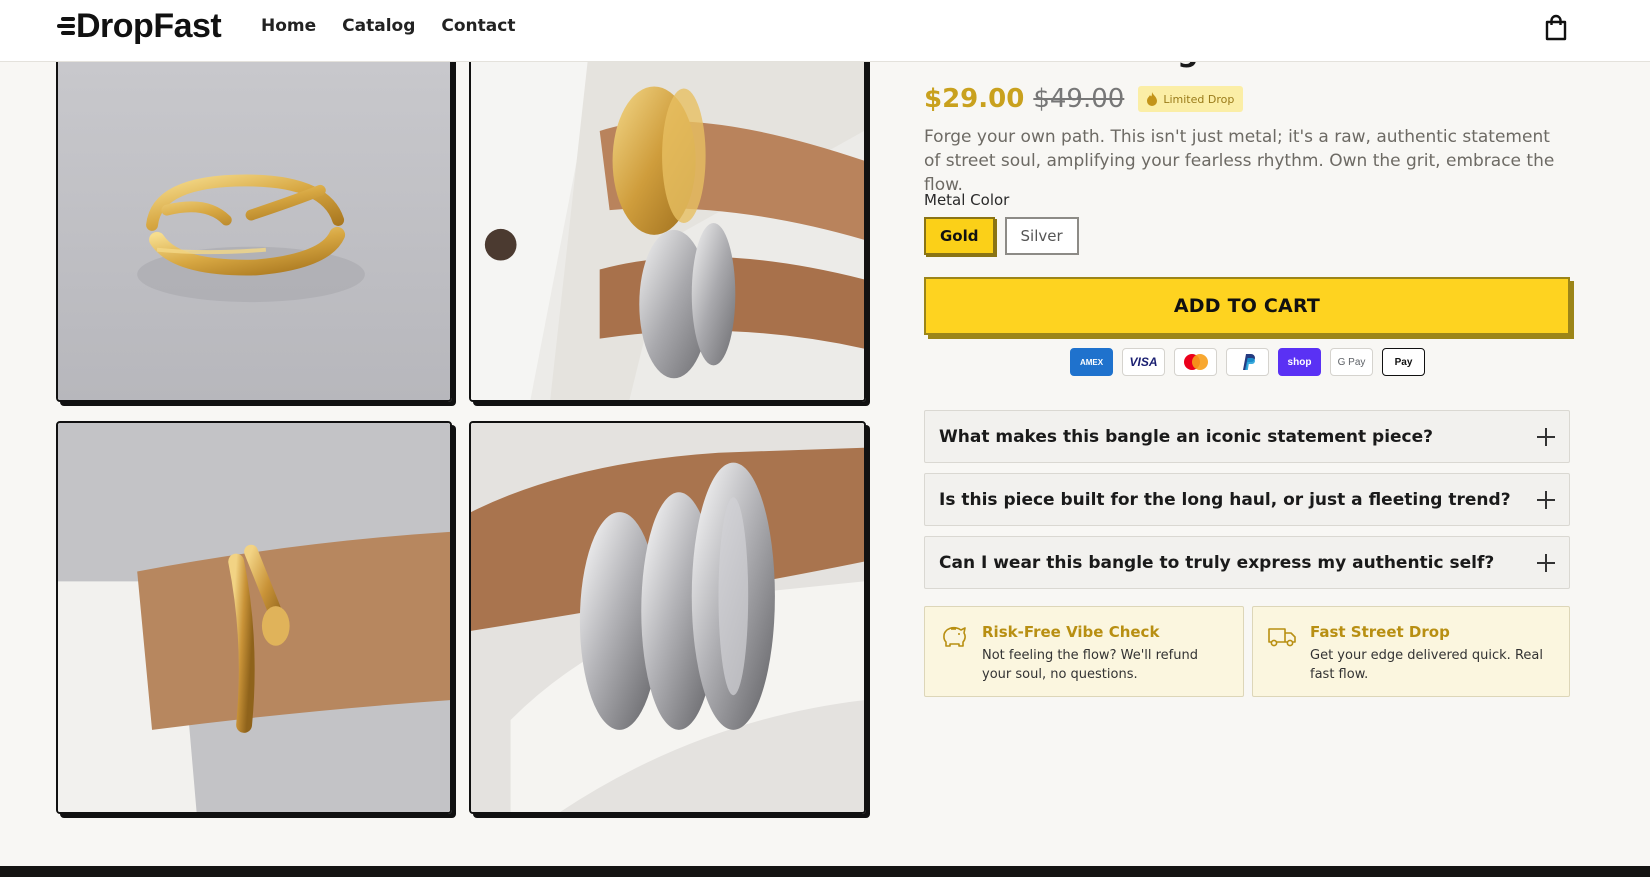 The width and height of the screenshot is (1650, 877). Describe the element at coordinates (1152, 99) in the screenshot. I see `flame-icon` at that location.